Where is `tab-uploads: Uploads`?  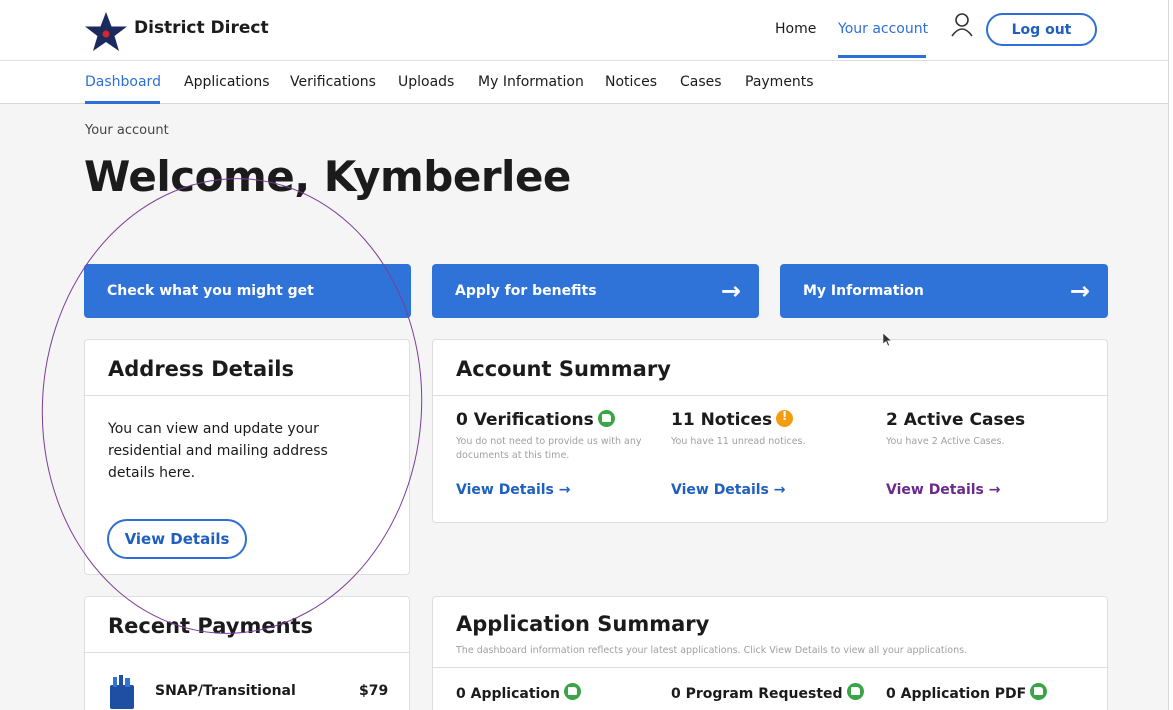 tab-uploads: Uploads is located at coordinates (426, 82).